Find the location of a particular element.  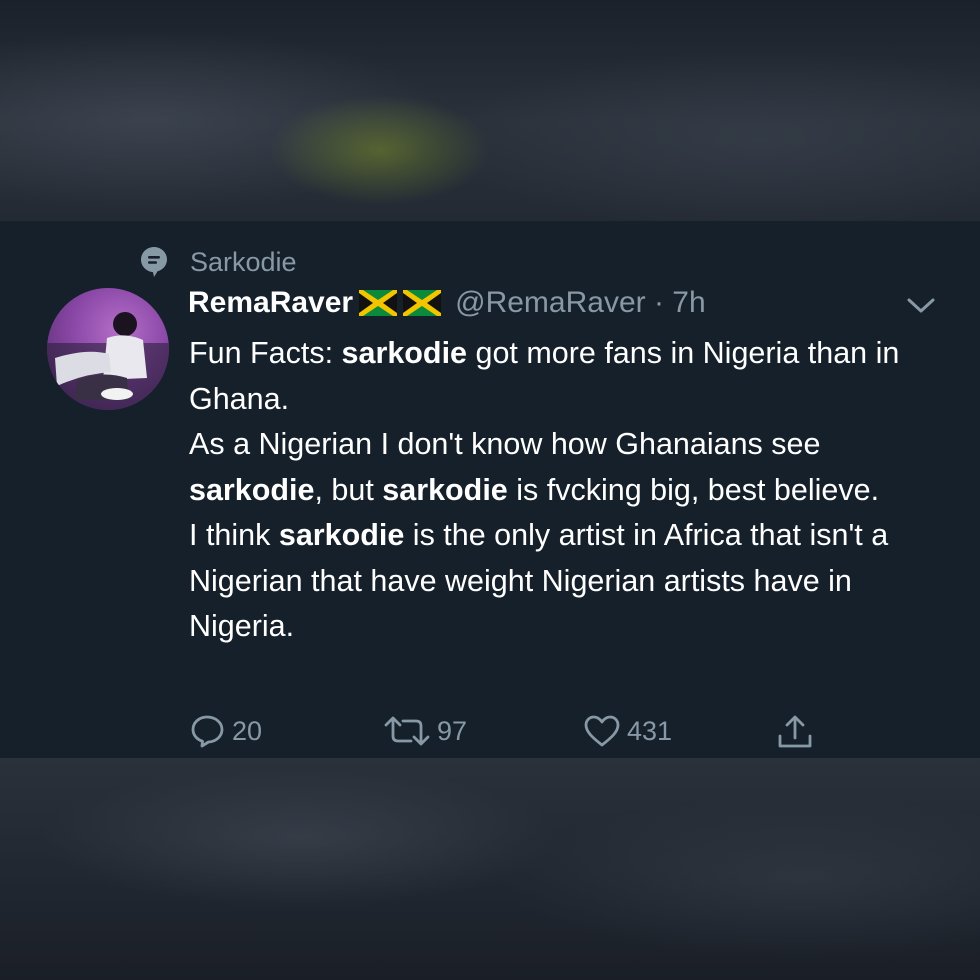

retweet-count: 97 is located at coordinates (452, 730).